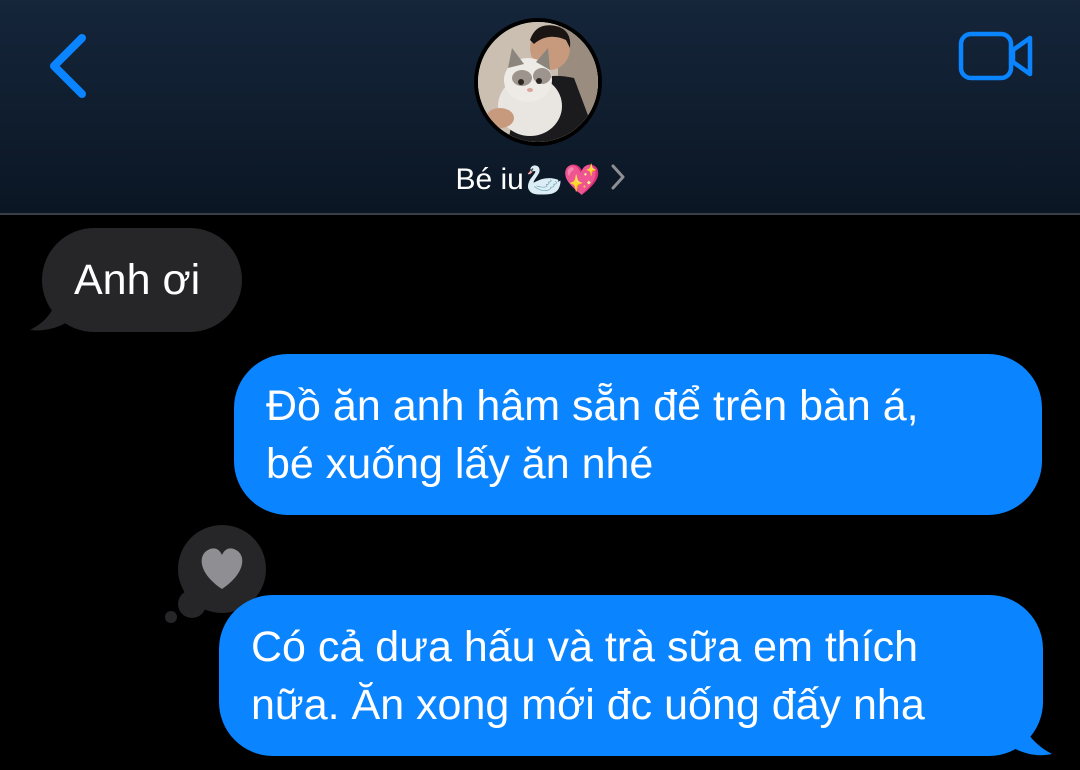 The height and width of the screenshot is (770, 1080). I want to click on avatar-photo, so click(538, 82).